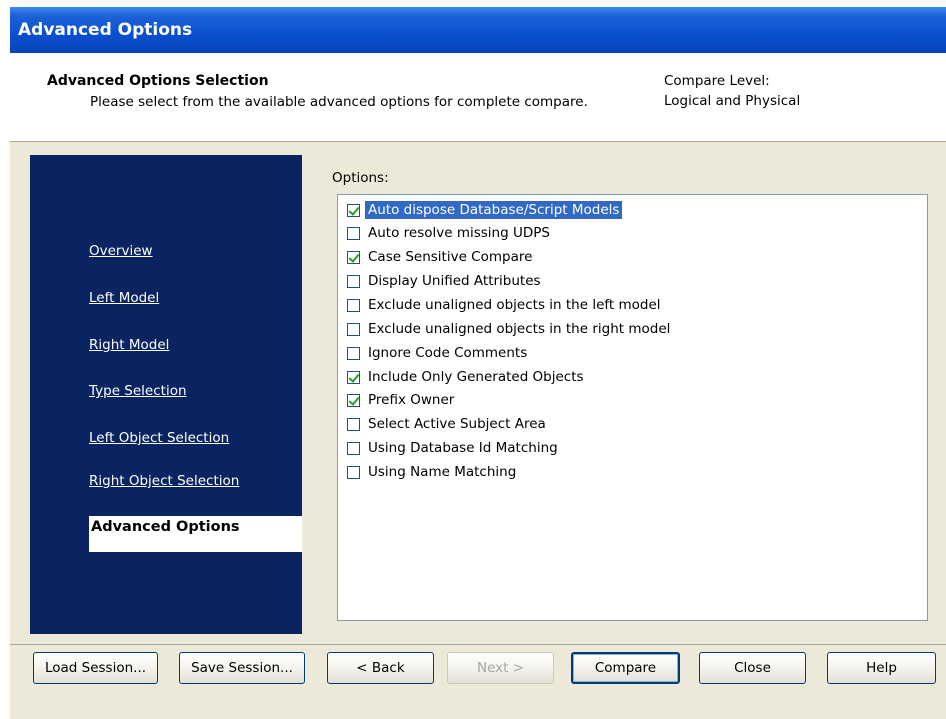 The image size is (946, 719). I want to click on option-label: Include Only Generated Objects, so click(476, 377).